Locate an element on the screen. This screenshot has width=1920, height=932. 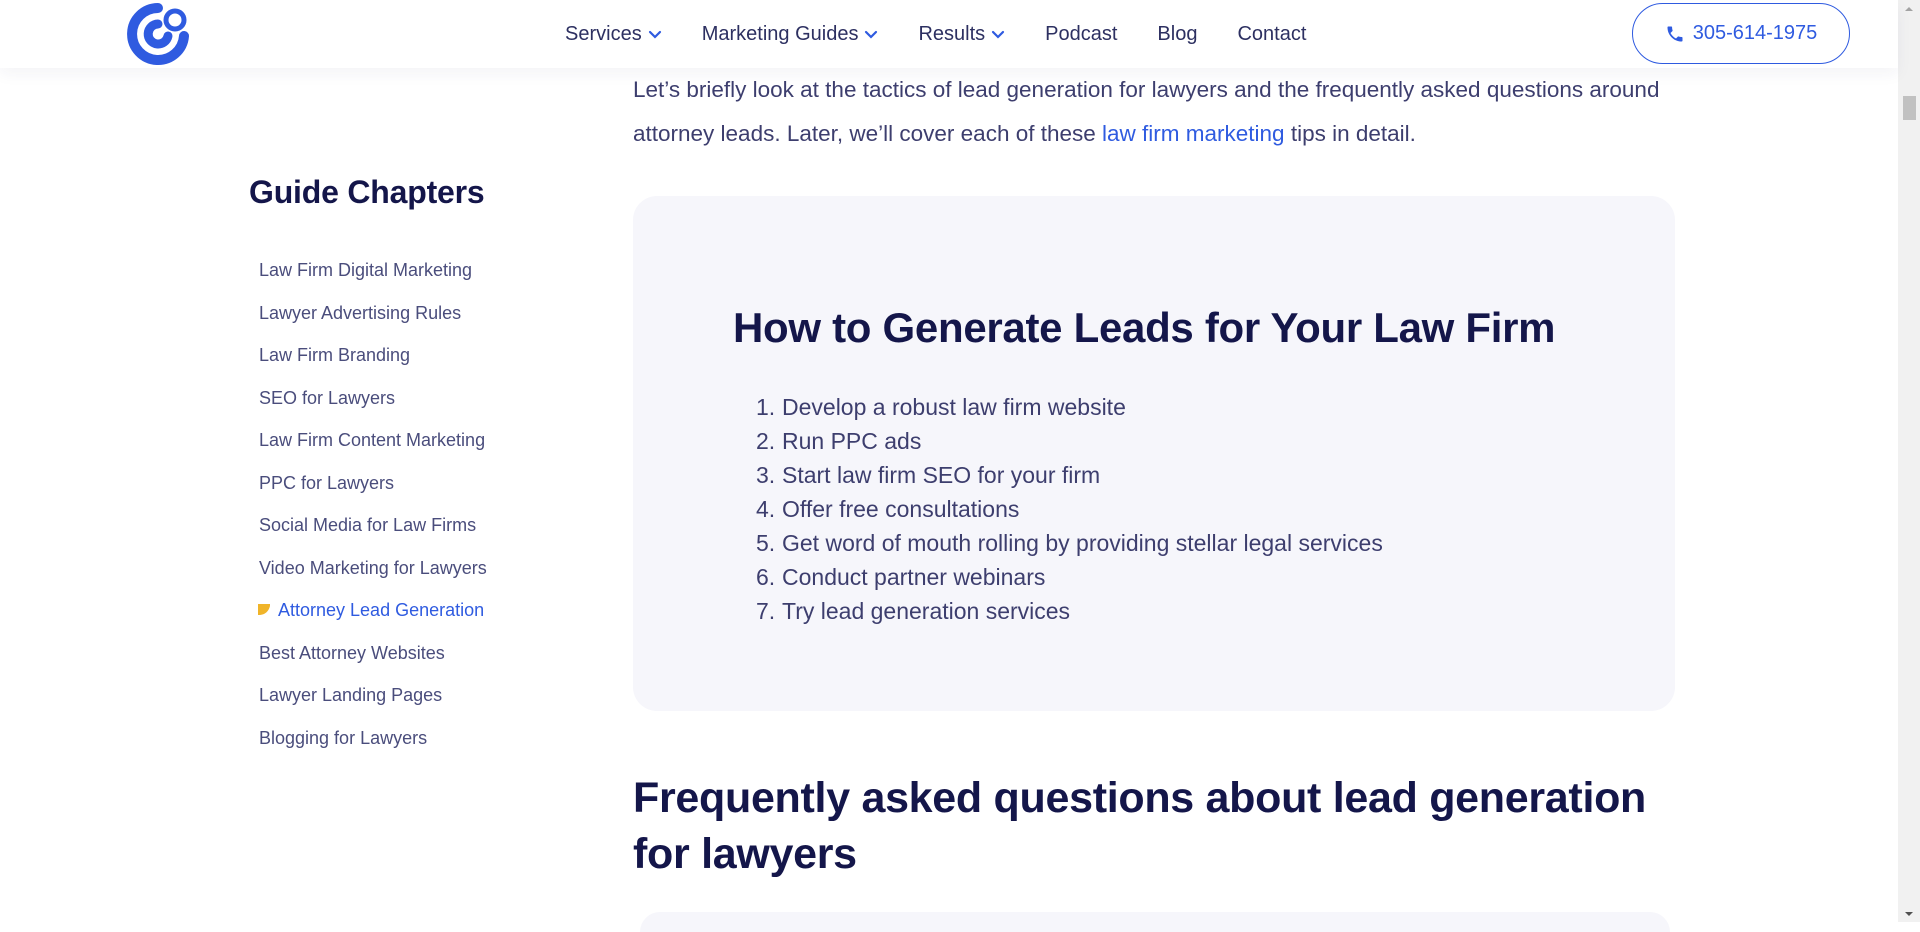
scrollbar-thumb is located at coordinates (1909, 108).